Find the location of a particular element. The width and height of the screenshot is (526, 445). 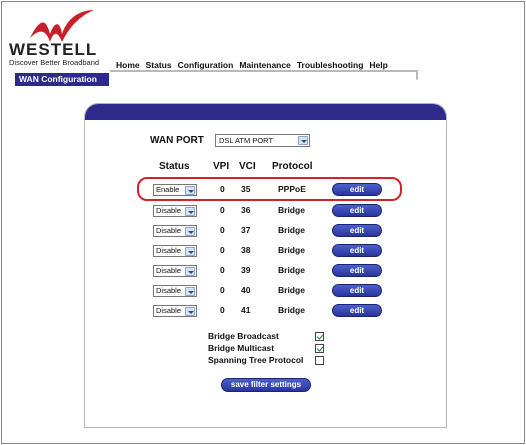

wan-port-value: DSL ATM PORT is located at coordinates (246, 140).